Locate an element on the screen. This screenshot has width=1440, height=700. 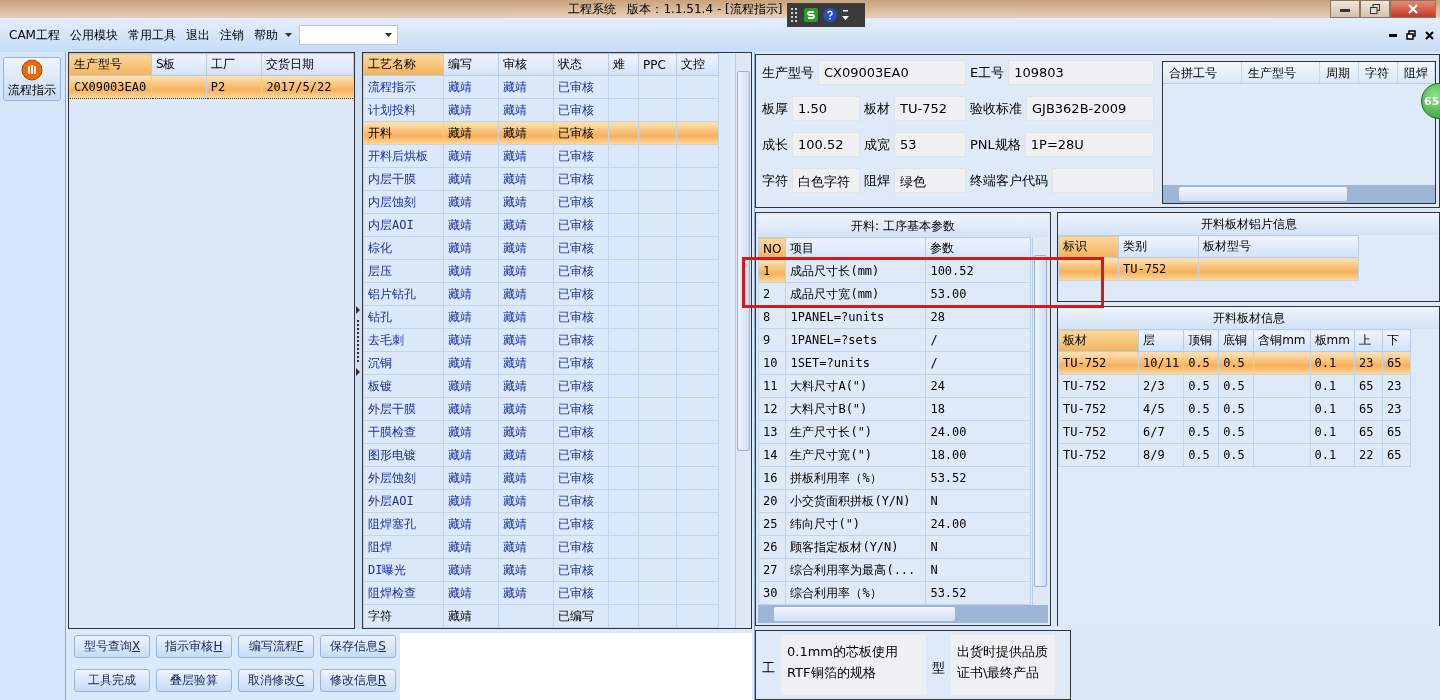
column-header: 层 is located at coordinates (1161, 340).